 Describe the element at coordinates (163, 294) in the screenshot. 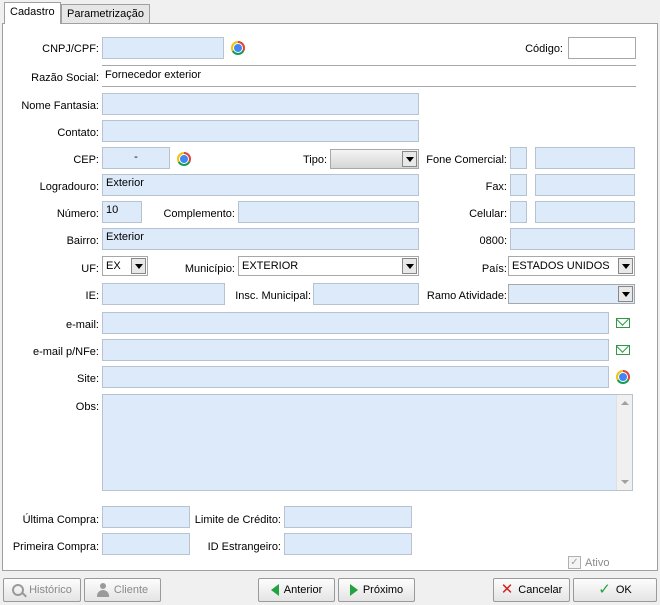

I see `ie-field` at that location.